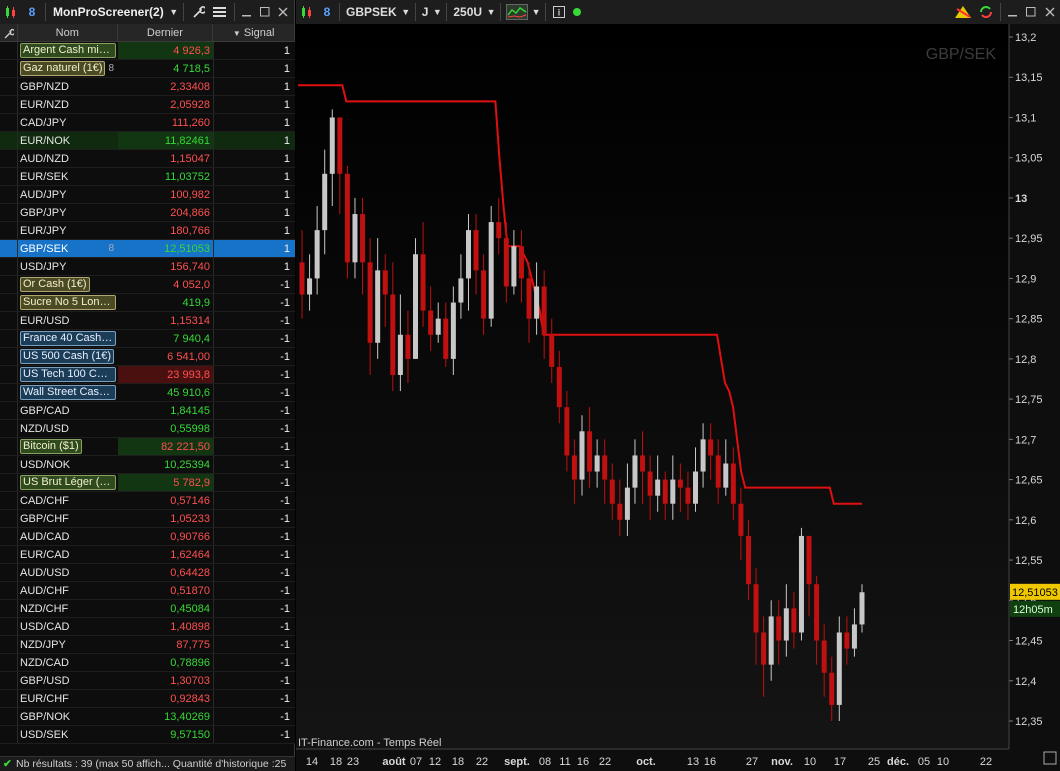 The image size is (1060, 771). I want to click on table-row: US Tech 100 Cas... 23 993,8 -1, so click(147, 375).